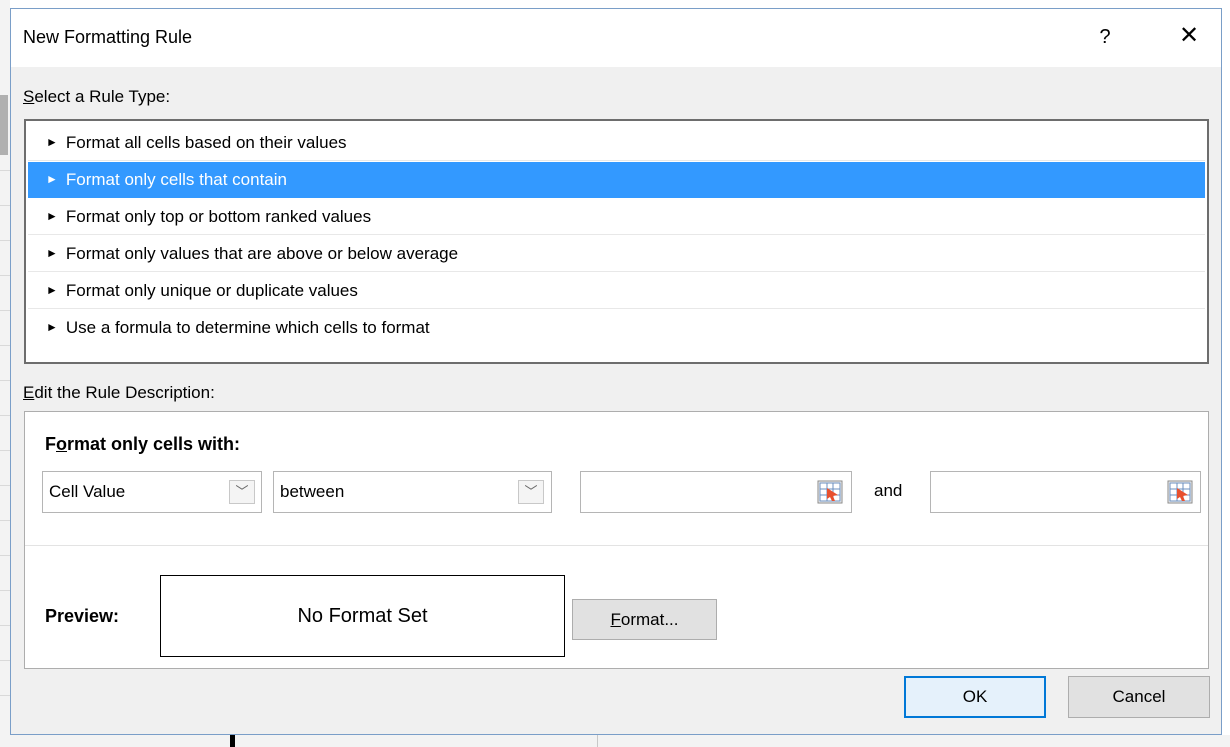  What do you see at coordinates (232, 741) in the screenshot?
I see `background-selection-edge` at bounding box center [232, 741].